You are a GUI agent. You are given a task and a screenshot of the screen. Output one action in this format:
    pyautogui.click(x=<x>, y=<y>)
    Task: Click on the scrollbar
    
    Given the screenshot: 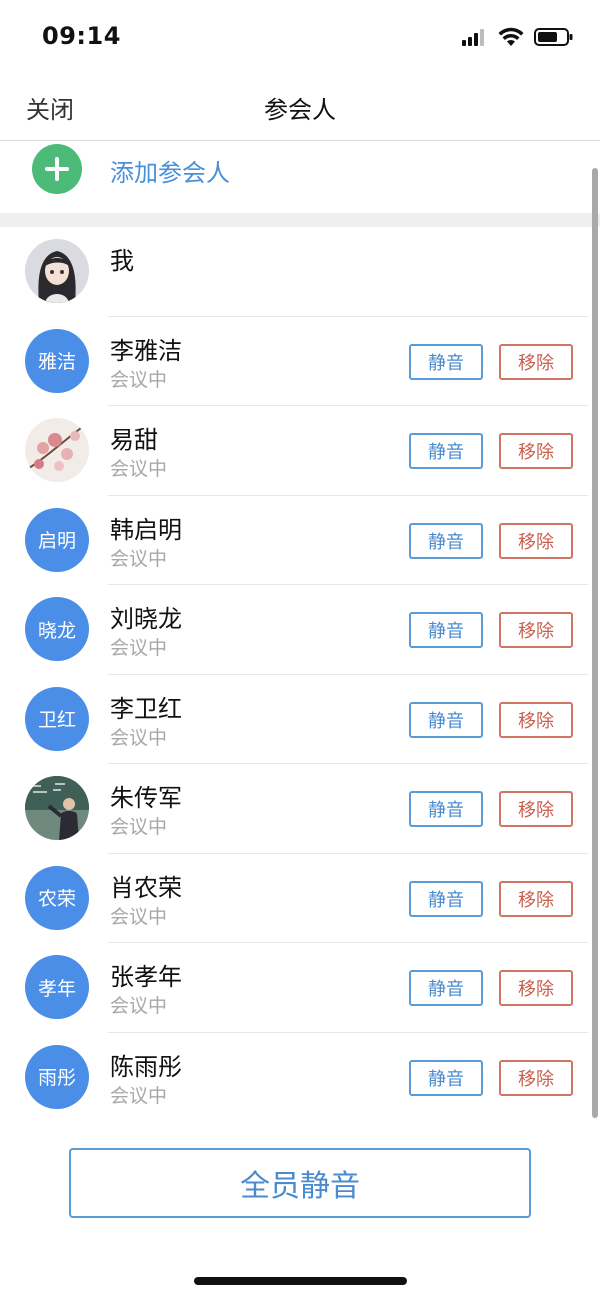 What is the action you would take?
    pyautogui.click(x=595, y=643)
    